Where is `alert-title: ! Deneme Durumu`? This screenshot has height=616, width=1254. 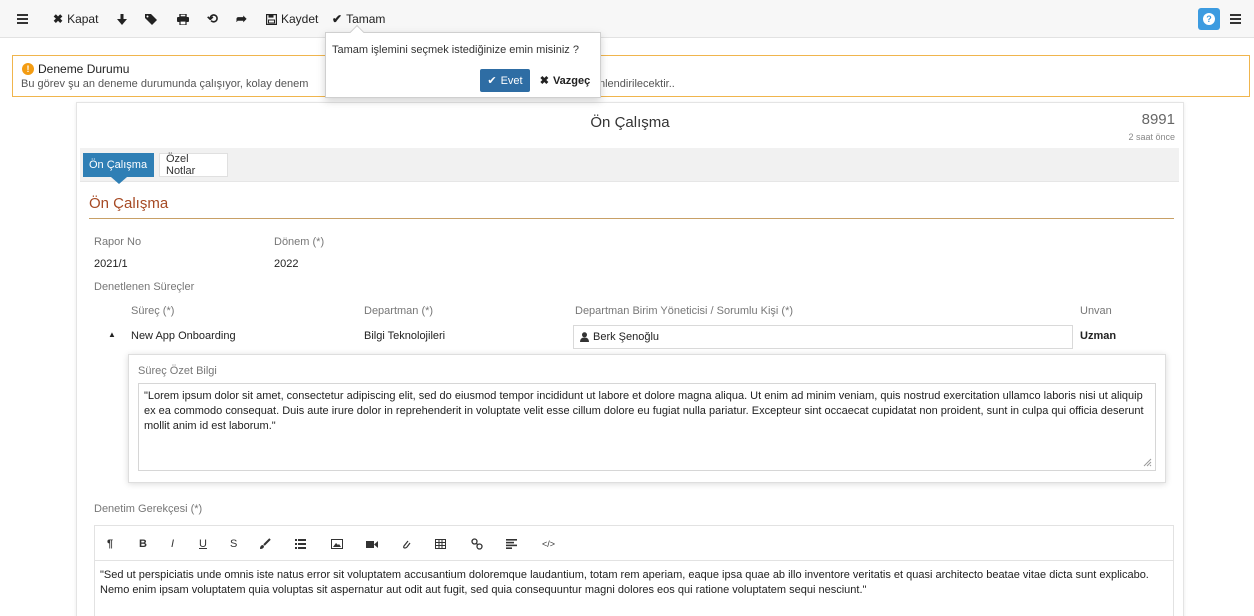
alert-title: ! Deneme Durumu is located at coordinates (75, 69).